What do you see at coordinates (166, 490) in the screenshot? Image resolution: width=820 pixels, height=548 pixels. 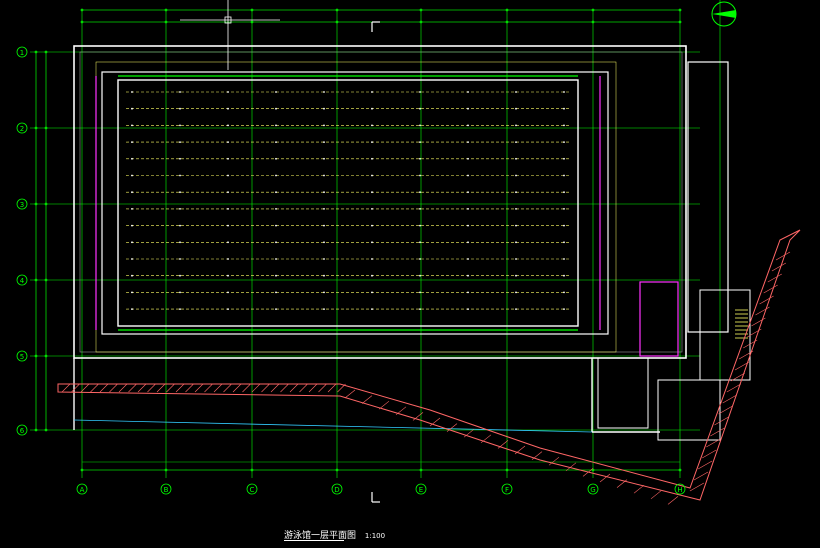 I see `grid-label: B` at bounding box center [166, 490].